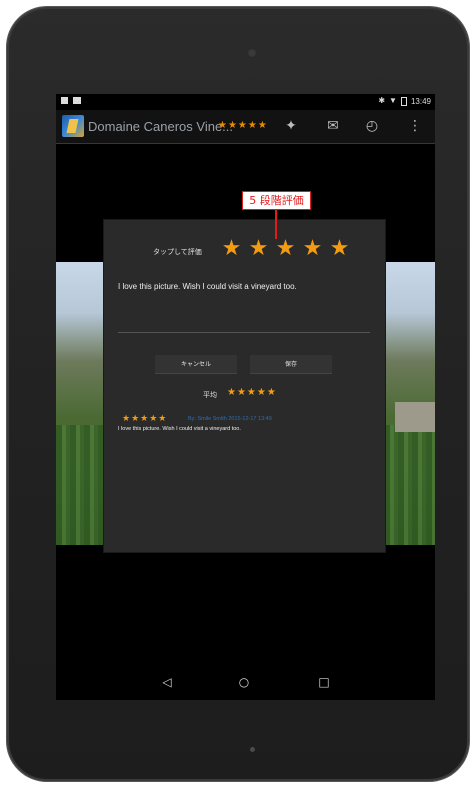 Image resolution: width=475 pixels, height=786 pixels. Describe the element at coordinates (252, 392) in the screenshot. I see `average-stars: ★★★★★` at that location.